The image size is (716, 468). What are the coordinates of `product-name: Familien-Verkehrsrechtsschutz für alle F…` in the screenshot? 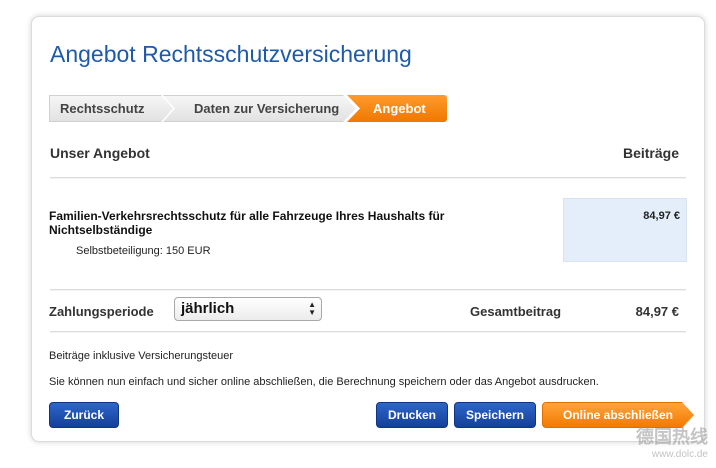 It's located at (247, 223).